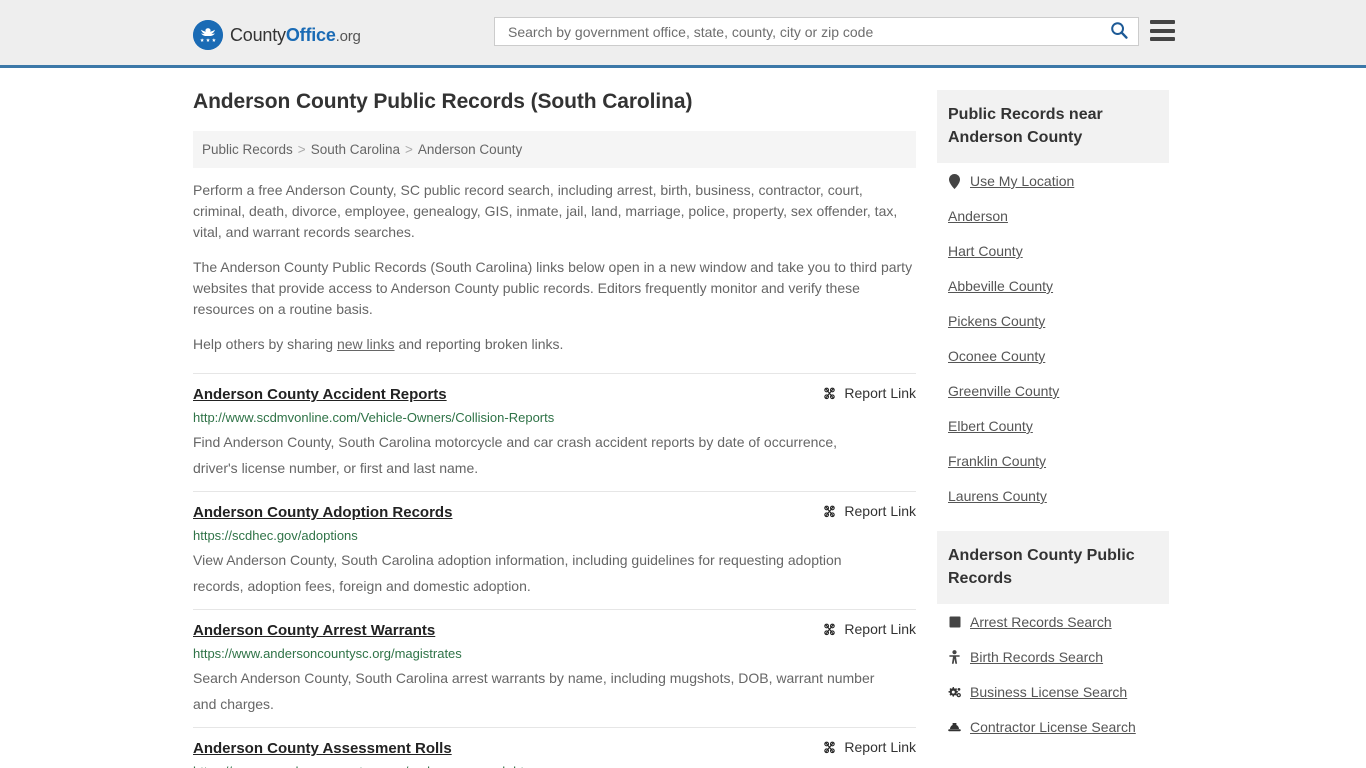  What do you see at coordinates (1036, 657) in the screenshot?
I see `sidebar-record-link: Birth Records Search` at bounding box center [1036, 657].